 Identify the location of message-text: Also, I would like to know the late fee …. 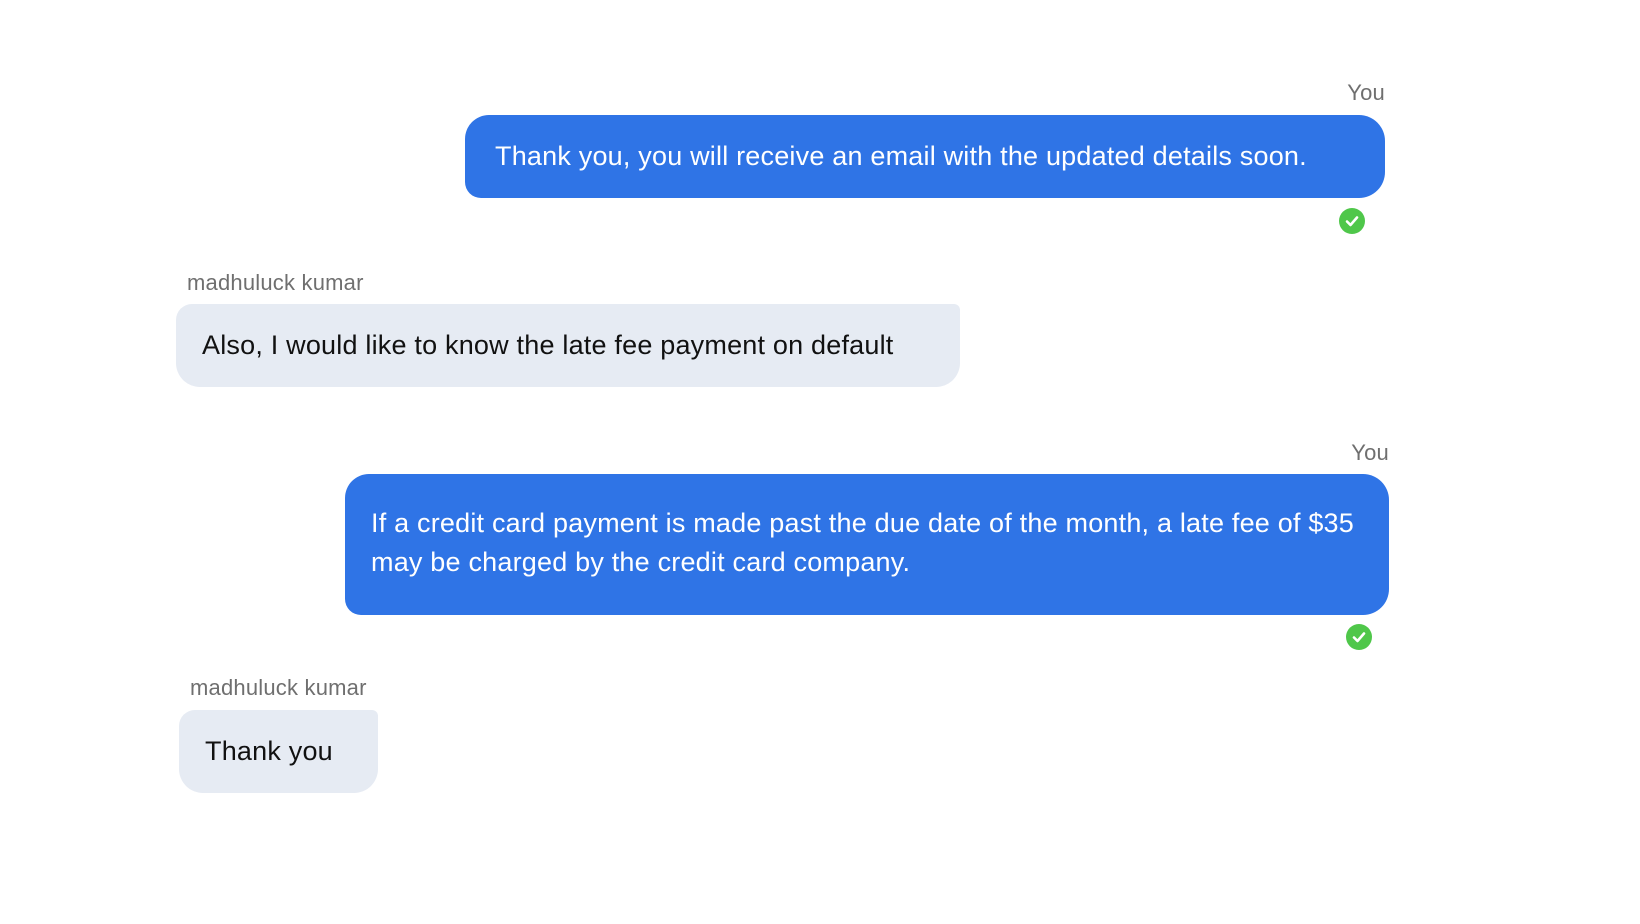
(548, 345).